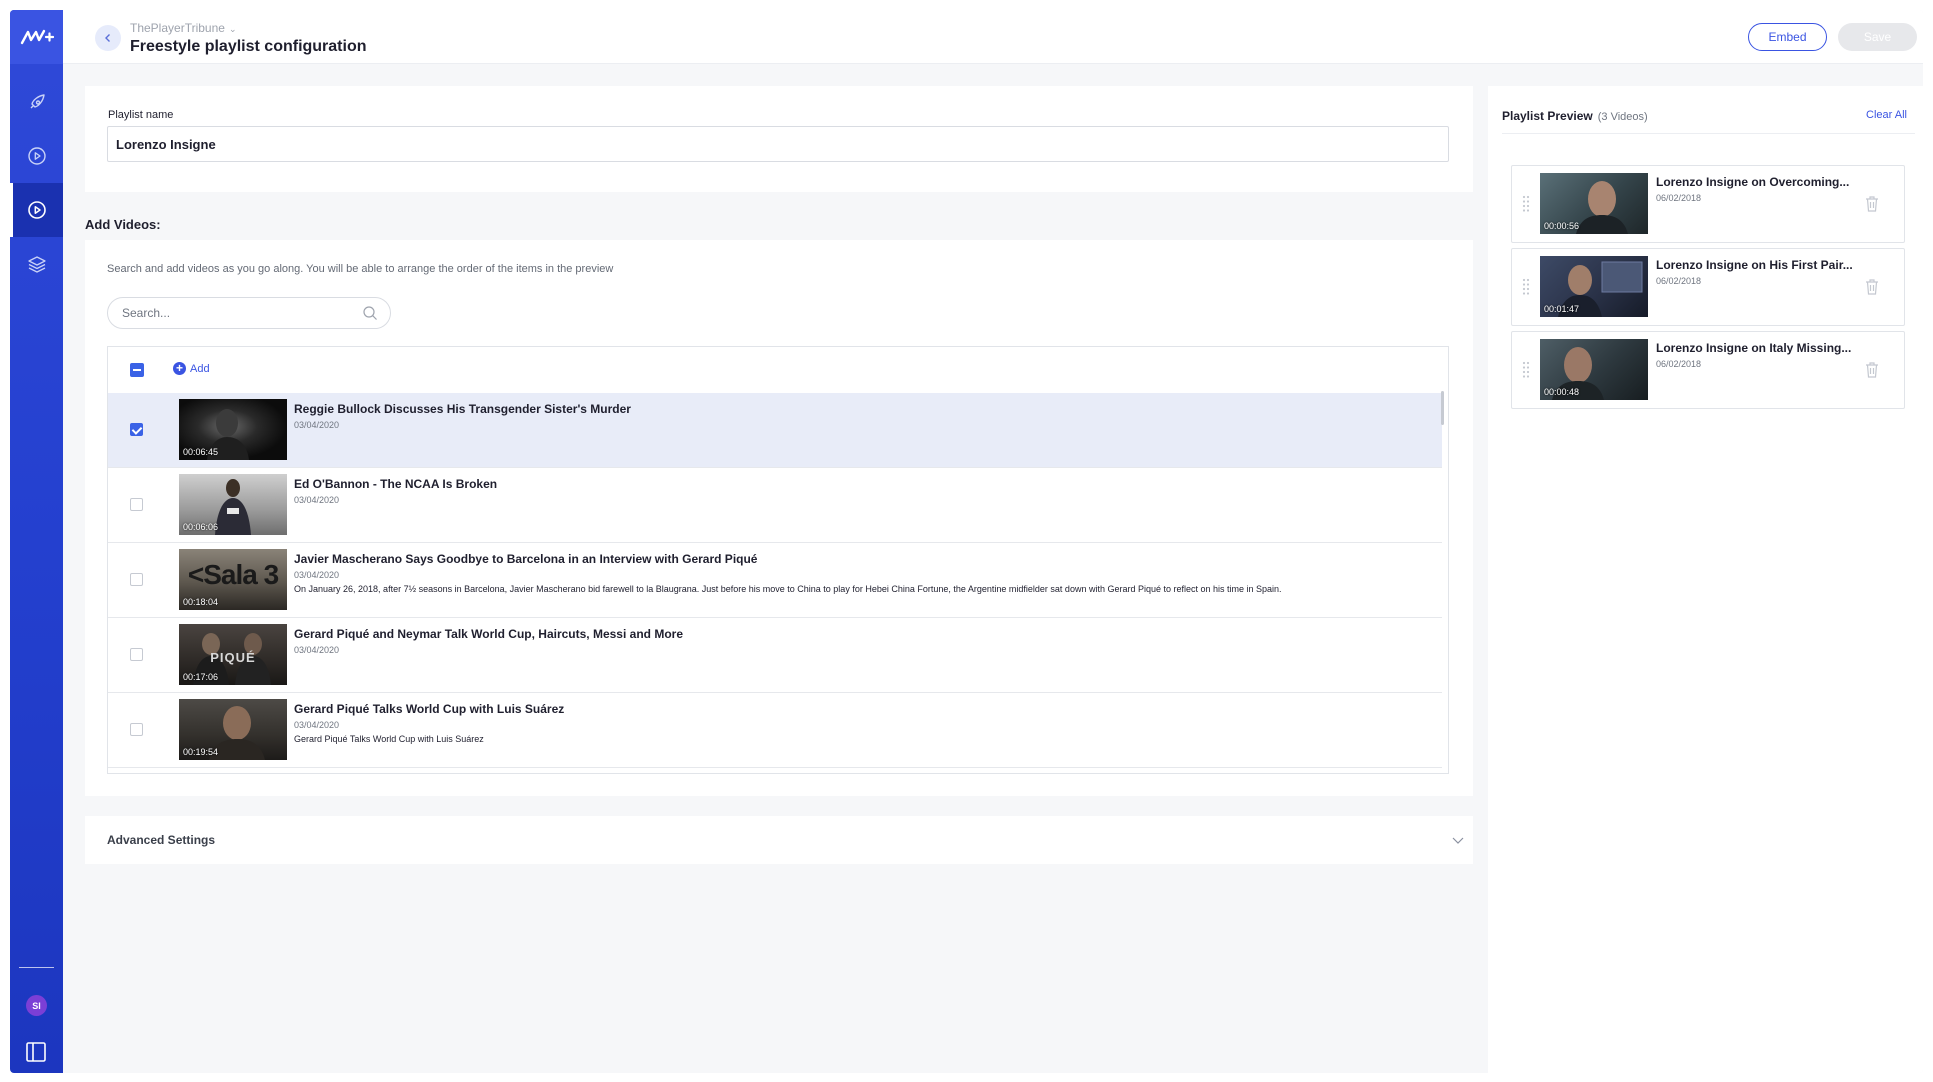  What do you see at coordinates (1562, 392) in the screenshot?
I see `video-duration: 00:00:48` at bounding box center [1562, 392].